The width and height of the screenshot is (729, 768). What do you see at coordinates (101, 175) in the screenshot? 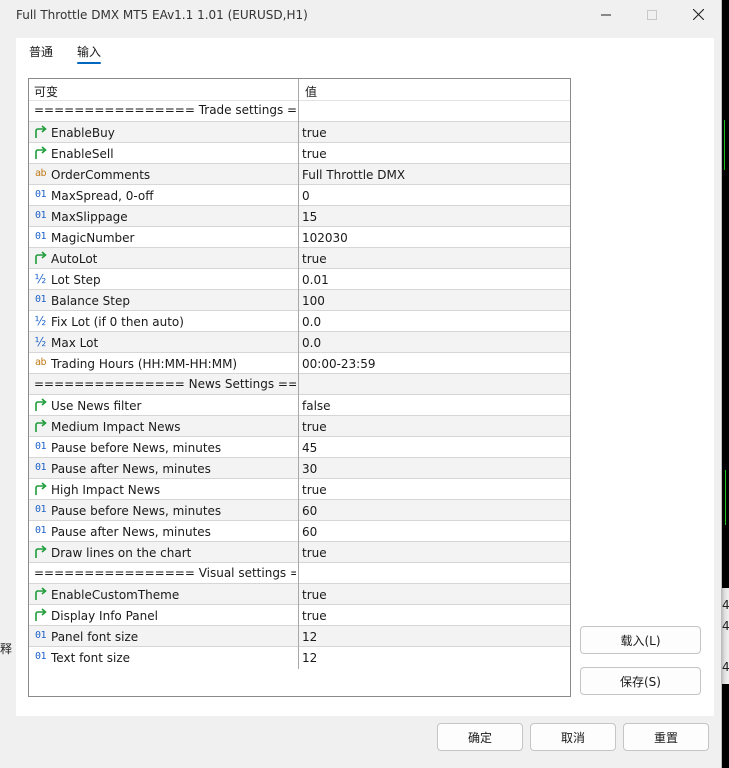
I see `parameter-name: OrderComments` at bounding box center [101, 175].